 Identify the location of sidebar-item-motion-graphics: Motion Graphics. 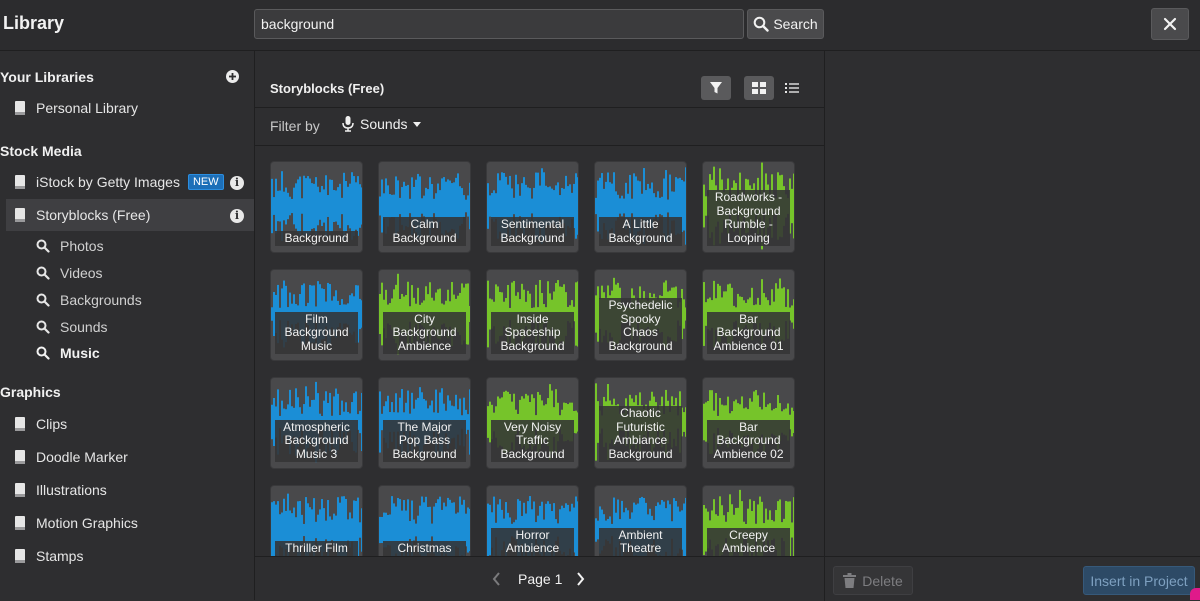
(130, 523).